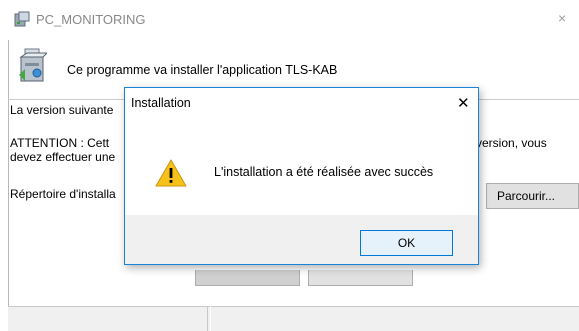  What do you see at coordinates (60, 143) in the screenshot?
I see `warning-line-1: ATTENTION : Cett` at bounding box center [60, 143].